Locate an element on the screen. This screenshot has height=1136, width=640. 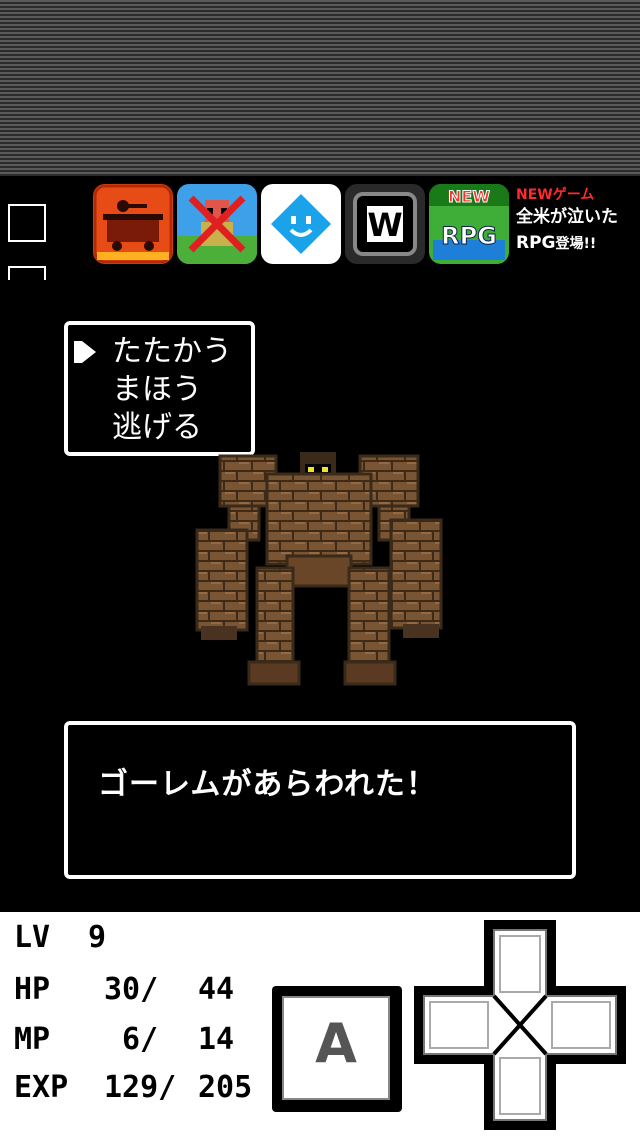
stat-exp: EXP 129/ 205 is located at coordinates (134, 1090).